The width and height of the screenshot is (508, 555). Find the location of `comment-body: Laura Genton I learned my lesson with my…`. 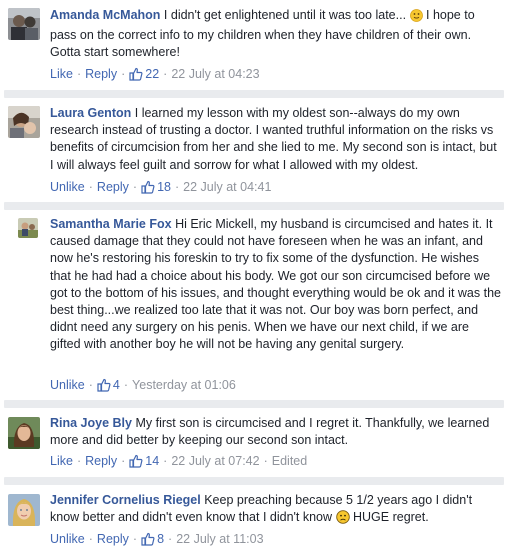

comment-body: Laura Genton I learned my lesson with my… is located at coordinates (276, 139).